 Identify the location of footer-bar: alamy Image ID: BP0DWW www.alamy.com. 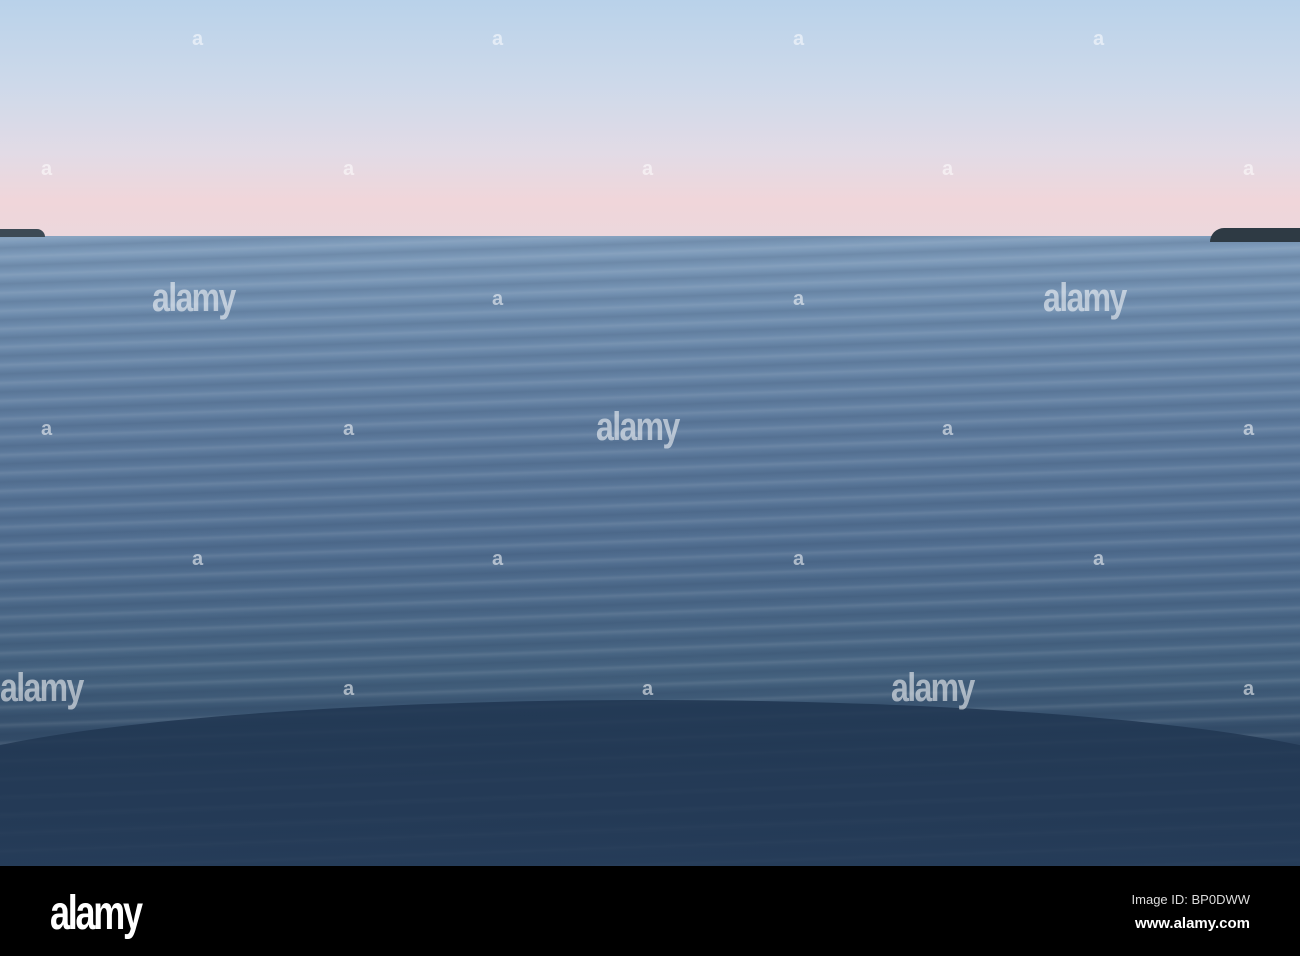
(650, 911).